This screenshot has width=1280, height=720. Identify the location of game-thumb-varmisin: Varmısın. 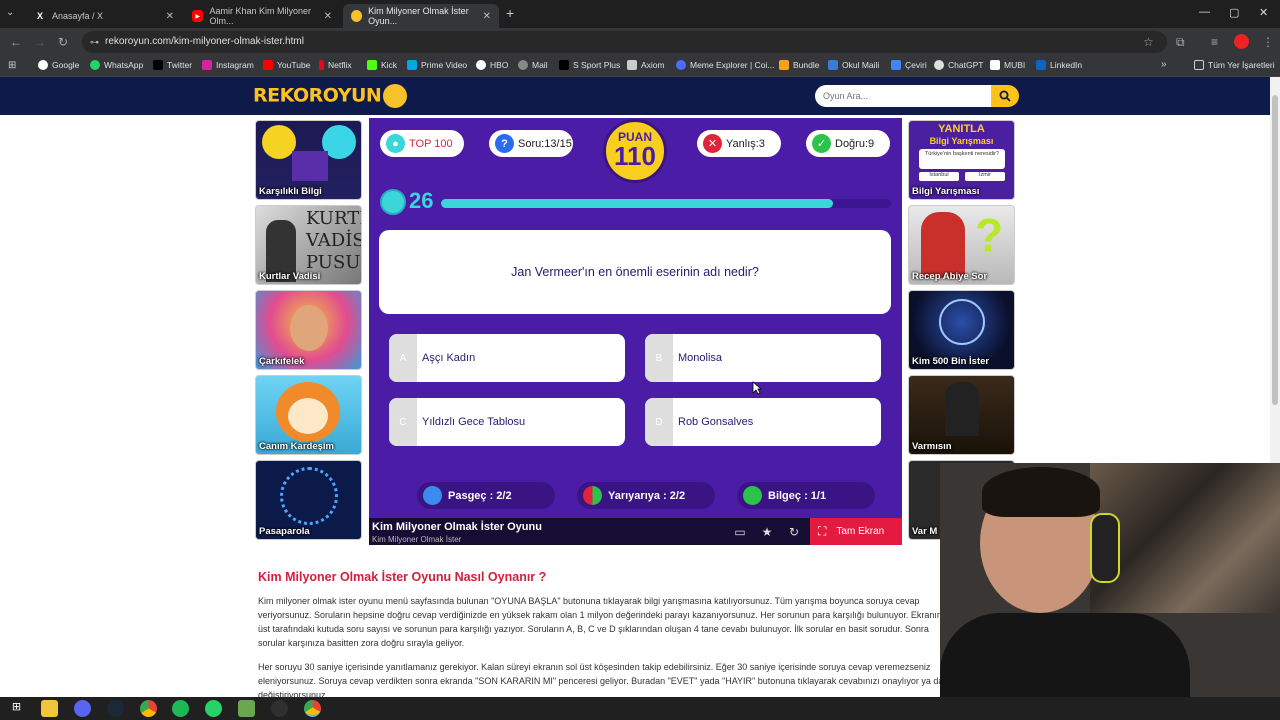
(961, 415).